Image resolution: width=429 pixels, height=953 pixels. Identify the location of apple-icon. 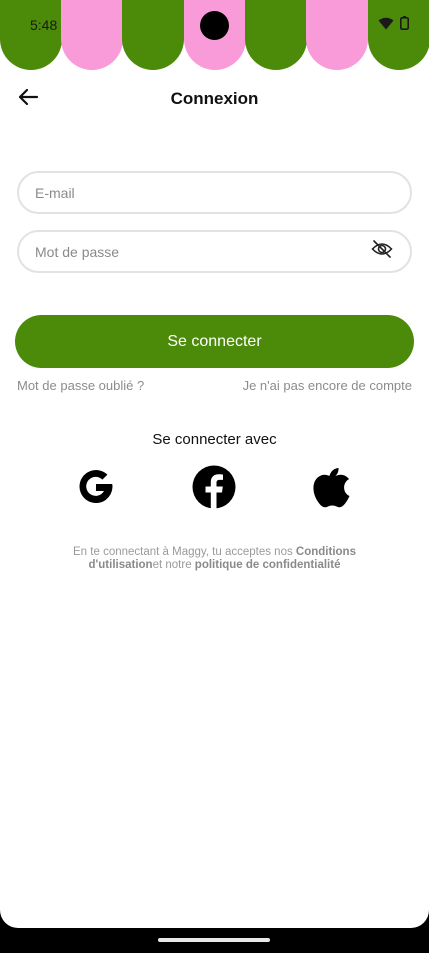
(332, 489).